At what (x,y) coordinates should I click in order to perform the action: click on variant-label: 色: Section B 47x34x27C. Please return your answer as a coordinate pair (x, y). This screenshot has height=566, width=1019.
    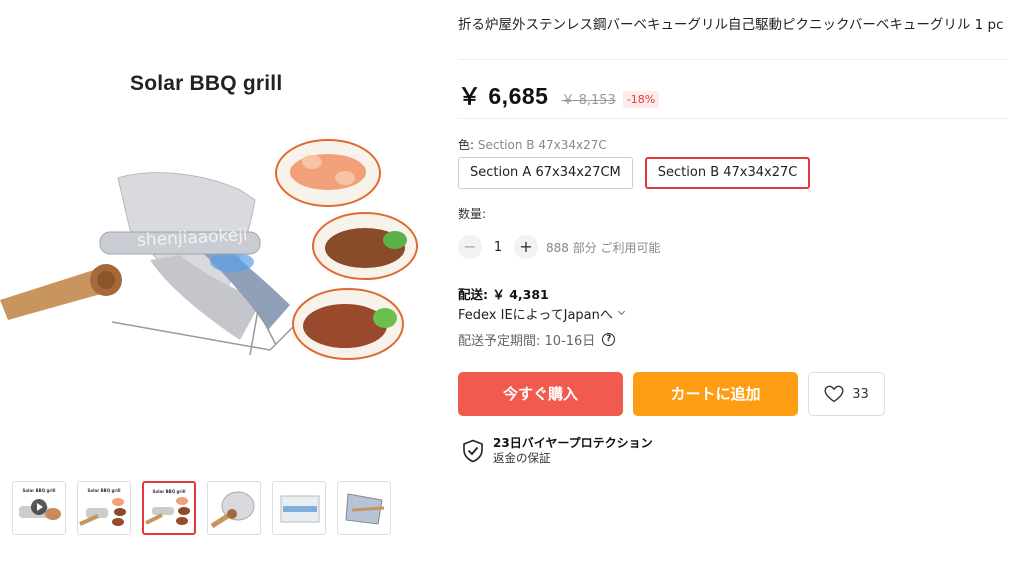
    Looking at the image, I should click on (532, 144).